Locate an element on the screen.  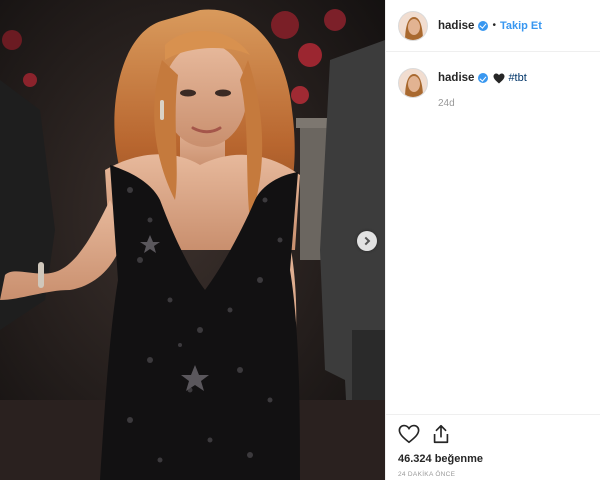
caption-avatar-image is located at coordinates (413, 83).